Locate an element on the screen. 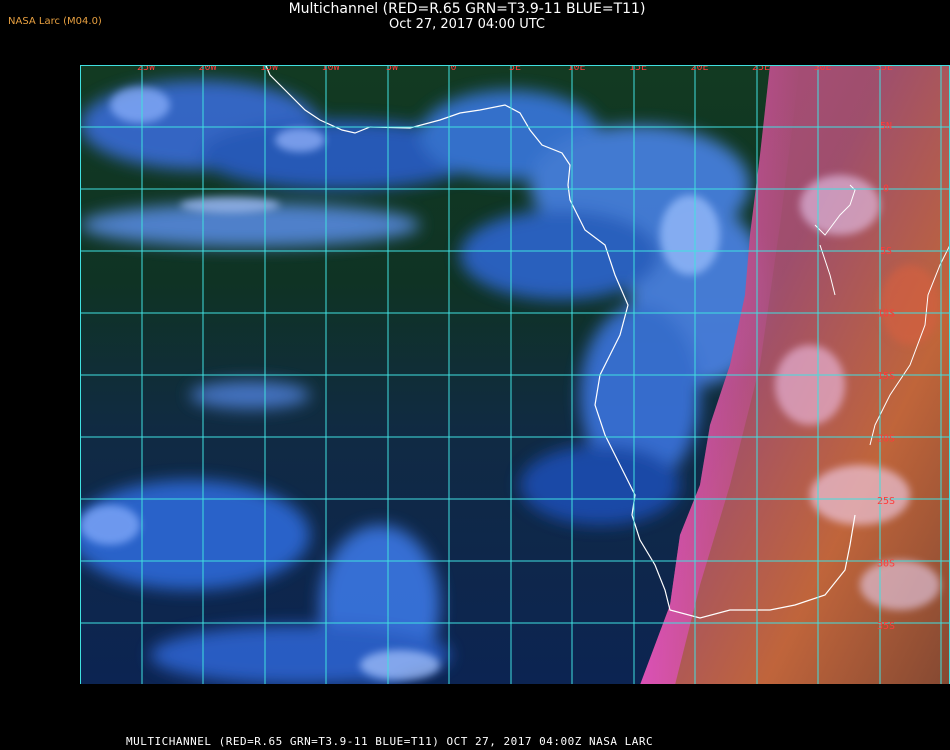 Image resolution: width=950 pixels, height=750 pixels. longitude-label: 10E is located at coordinates (576, 69).